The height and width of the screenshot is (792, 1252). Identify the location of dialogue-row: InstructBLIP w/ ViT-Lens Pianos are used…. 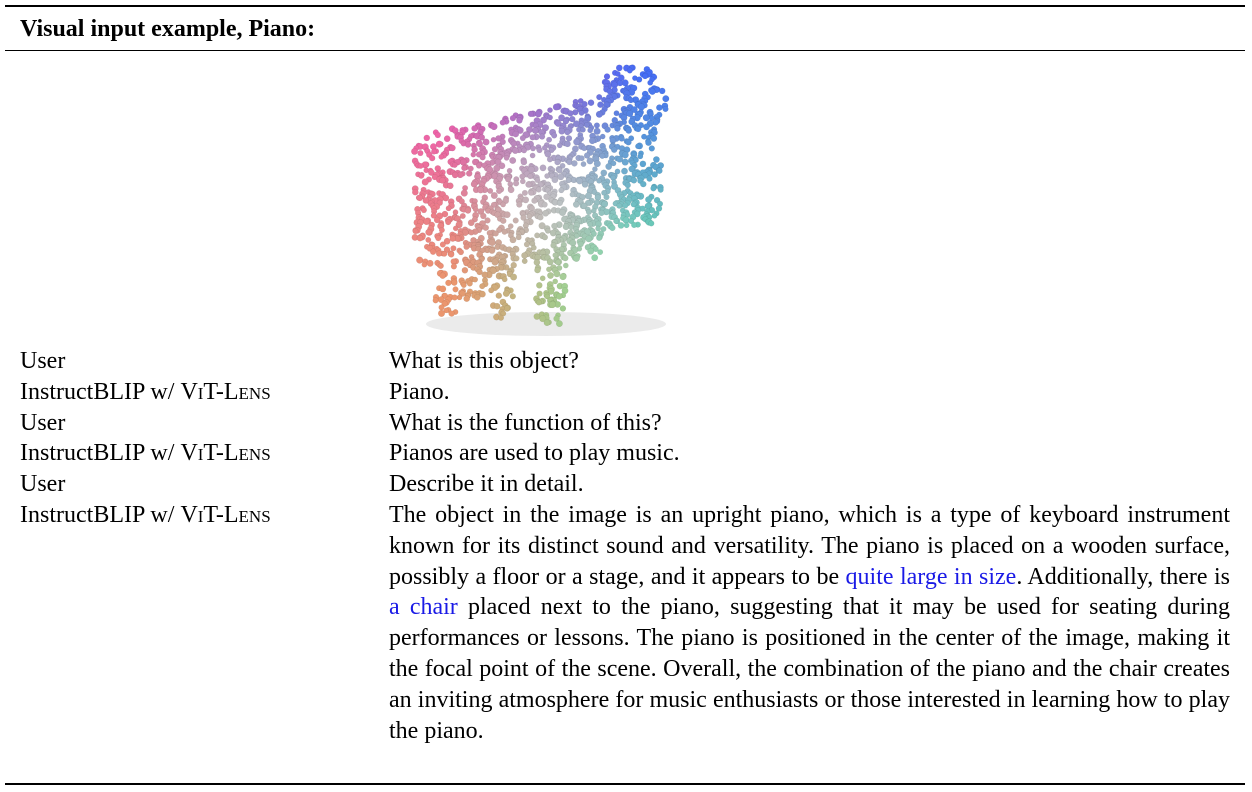
(625, 453).